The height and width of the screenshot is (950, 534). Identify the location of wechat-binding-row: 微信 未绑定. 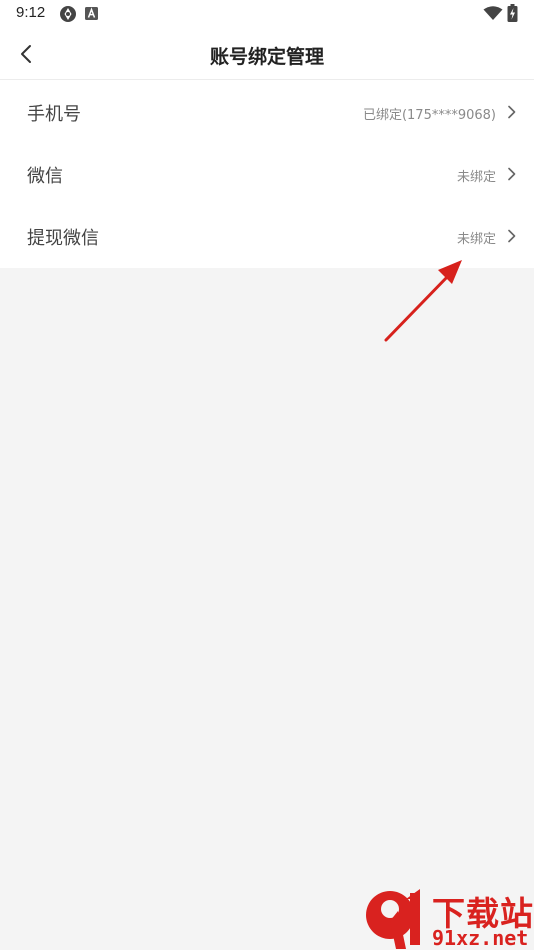
(267, 174).